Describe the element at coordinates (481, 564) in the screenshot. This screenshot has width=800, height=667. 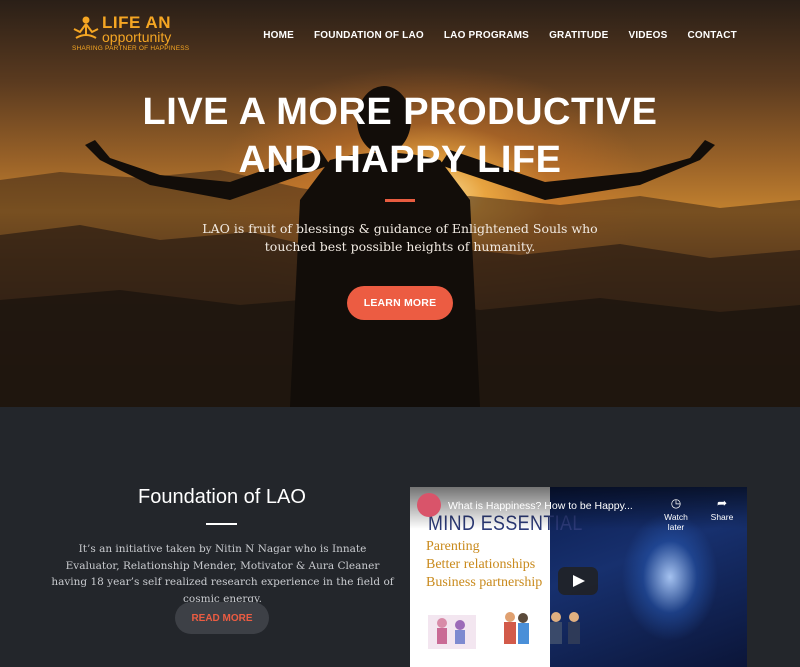
I see `video-bullet: Better relationships` at that location.